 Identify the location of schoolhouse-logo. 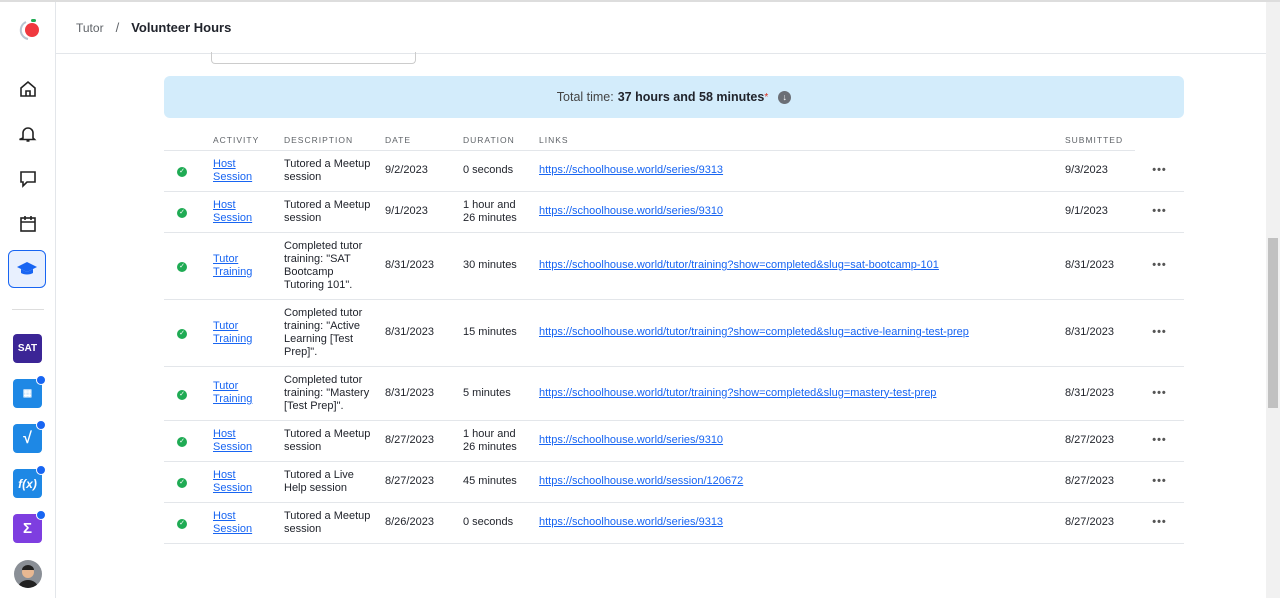
(30, 30).